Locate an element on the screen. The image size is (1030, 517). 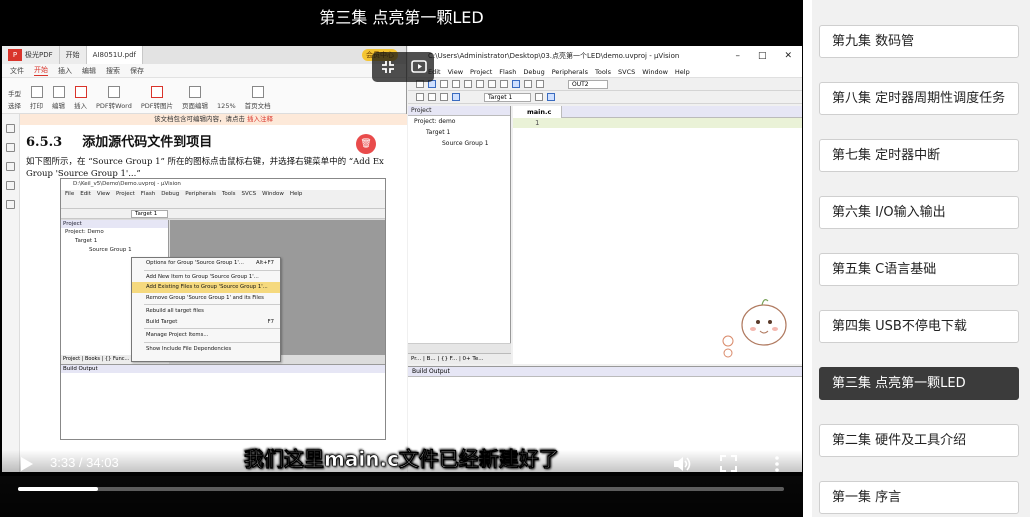
ribbon-print: 打印 is located at coordinates (36, 98).